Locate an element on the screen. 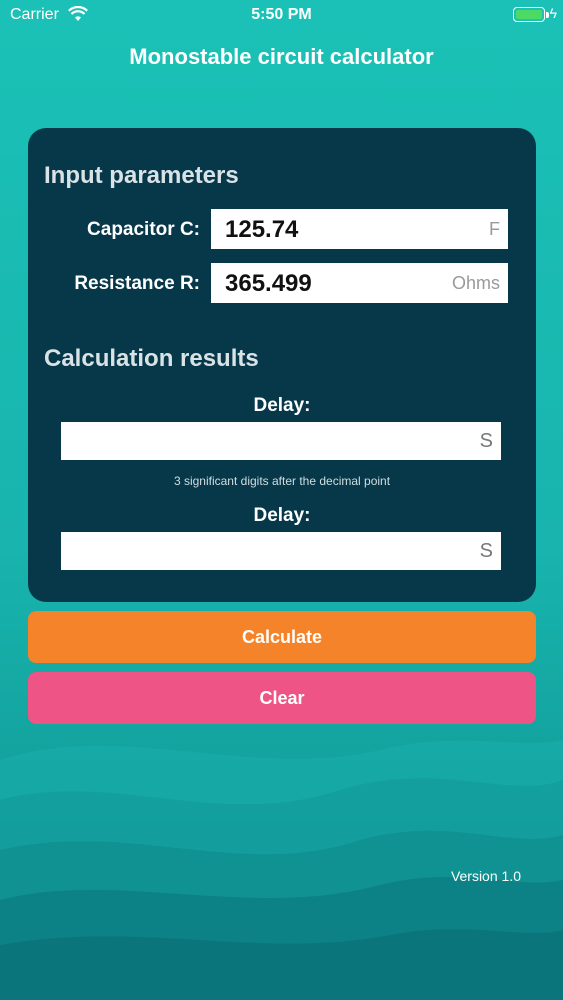 This screenshot has width=563, height=1000. resistance-value: 365.499 is located at coordinates (268, 283).